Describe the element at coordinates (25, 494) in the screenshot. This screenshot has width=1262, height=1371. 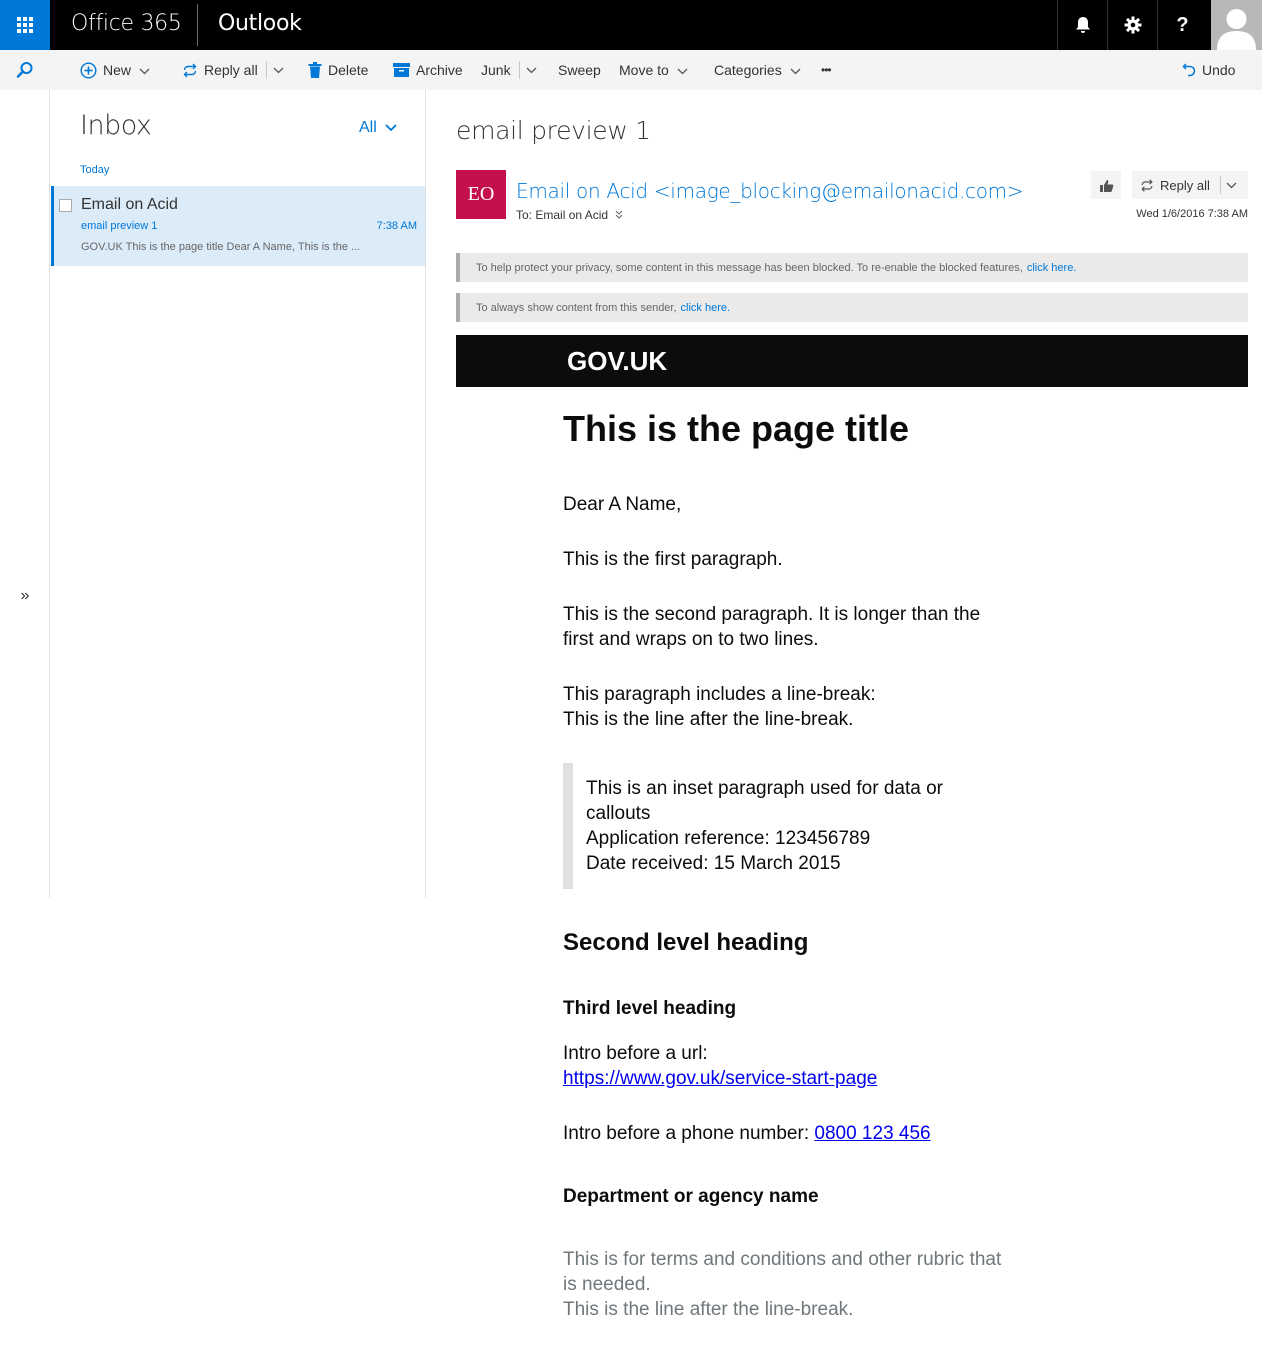
I see `folder-rail: »` at that location.